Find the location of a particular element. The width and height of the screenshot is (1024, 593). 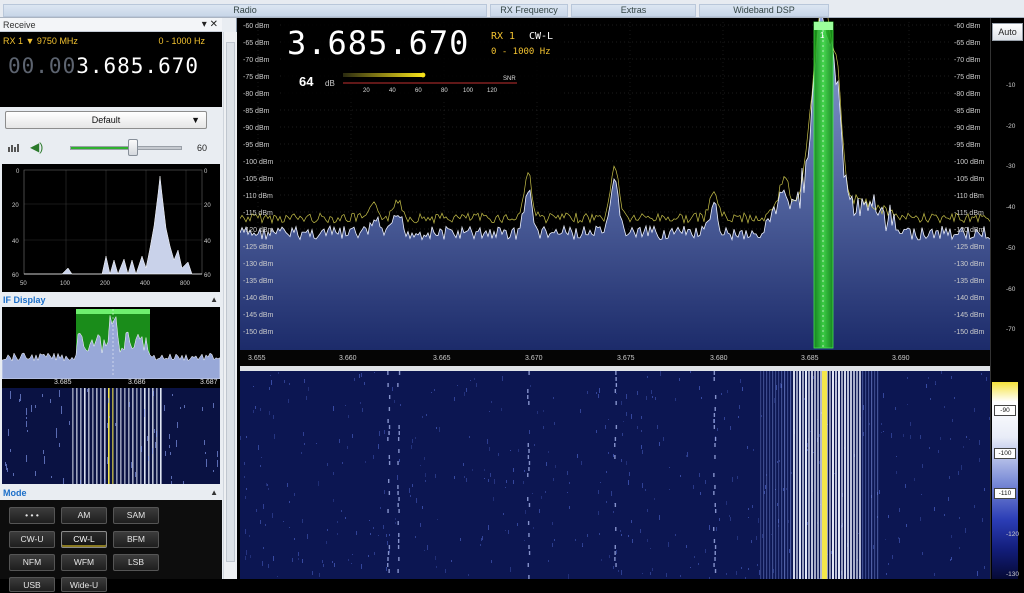

scrollbar-thumb is located at coordinates (230, 302).